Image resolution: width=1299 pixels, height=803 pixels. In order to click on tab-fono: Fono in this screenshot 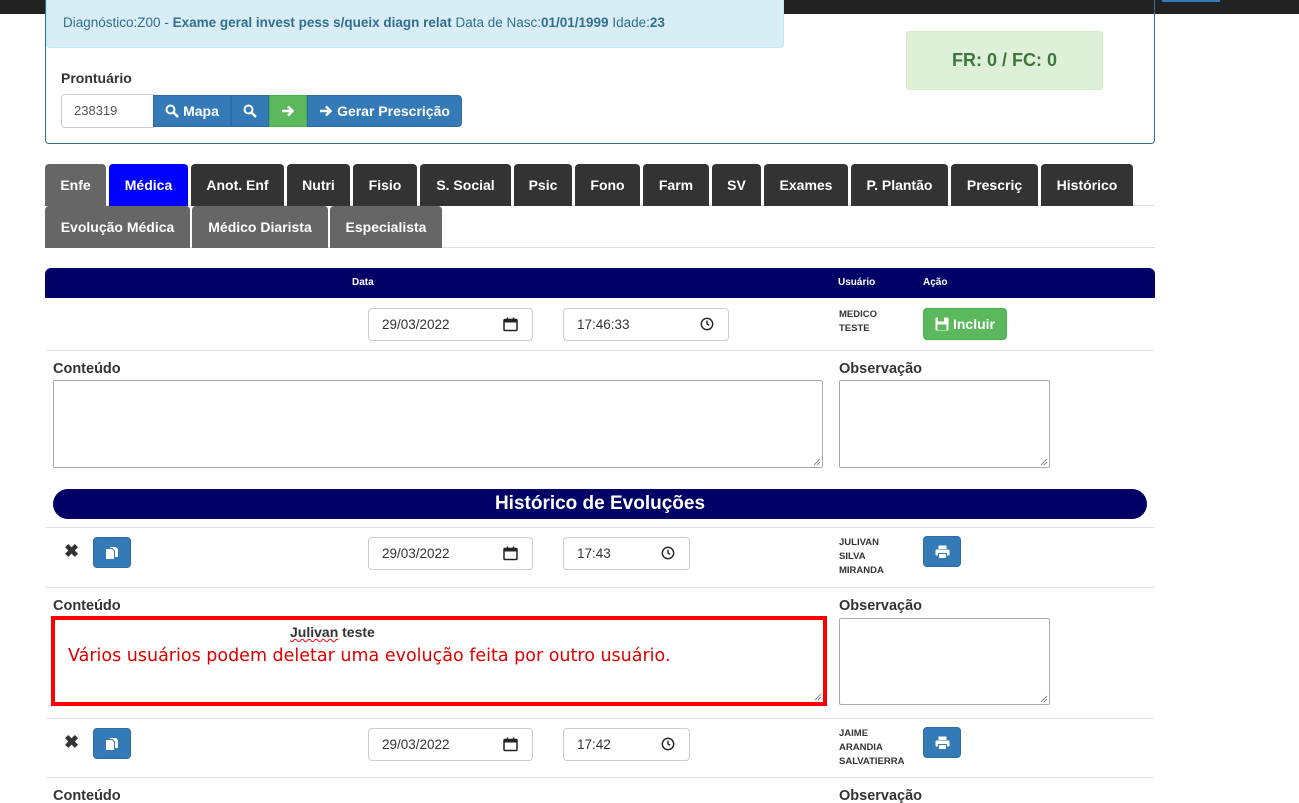, I will do `click(607, 185)`.